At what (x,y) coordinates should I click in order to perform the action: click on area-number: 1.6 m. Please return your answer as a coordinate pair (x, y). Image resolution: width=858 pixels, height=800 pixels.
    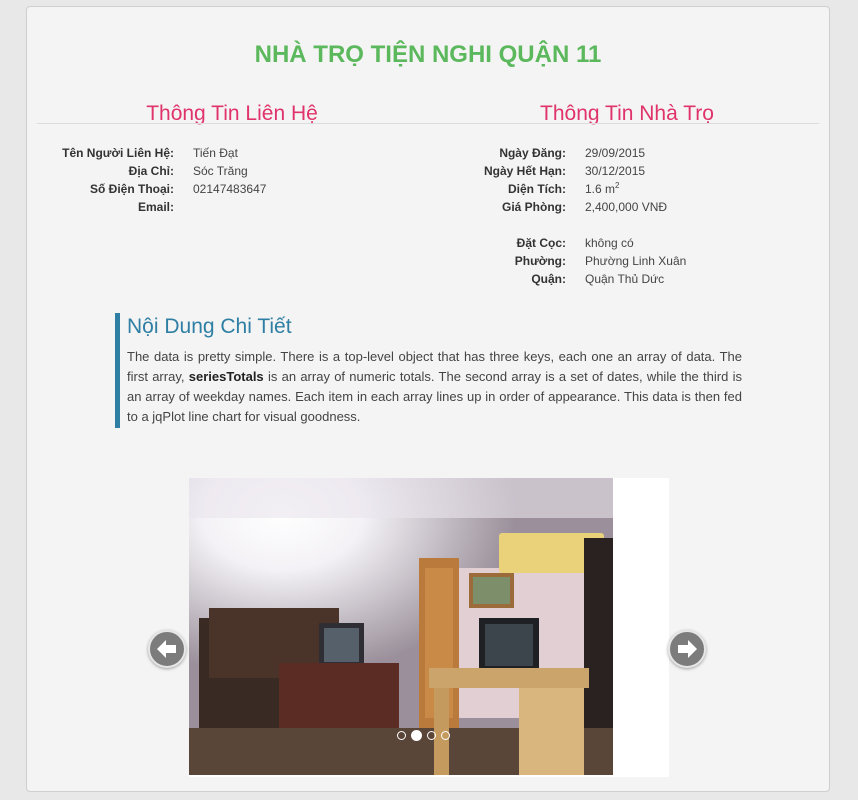
    Looking at the image, I should click on (600, 189).